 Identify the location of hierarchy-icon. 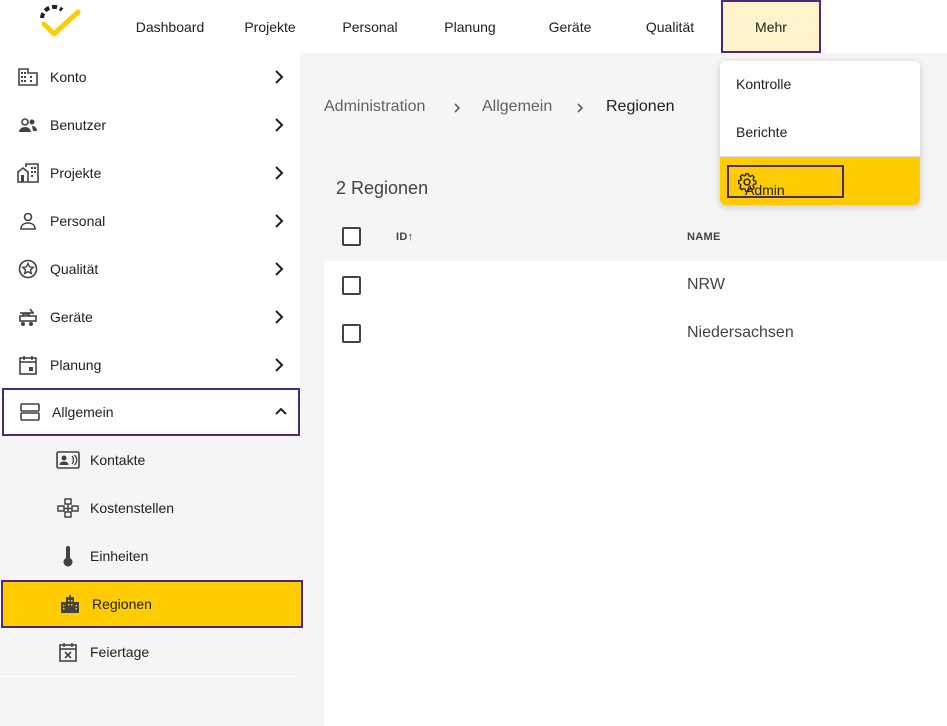
(68, 508).